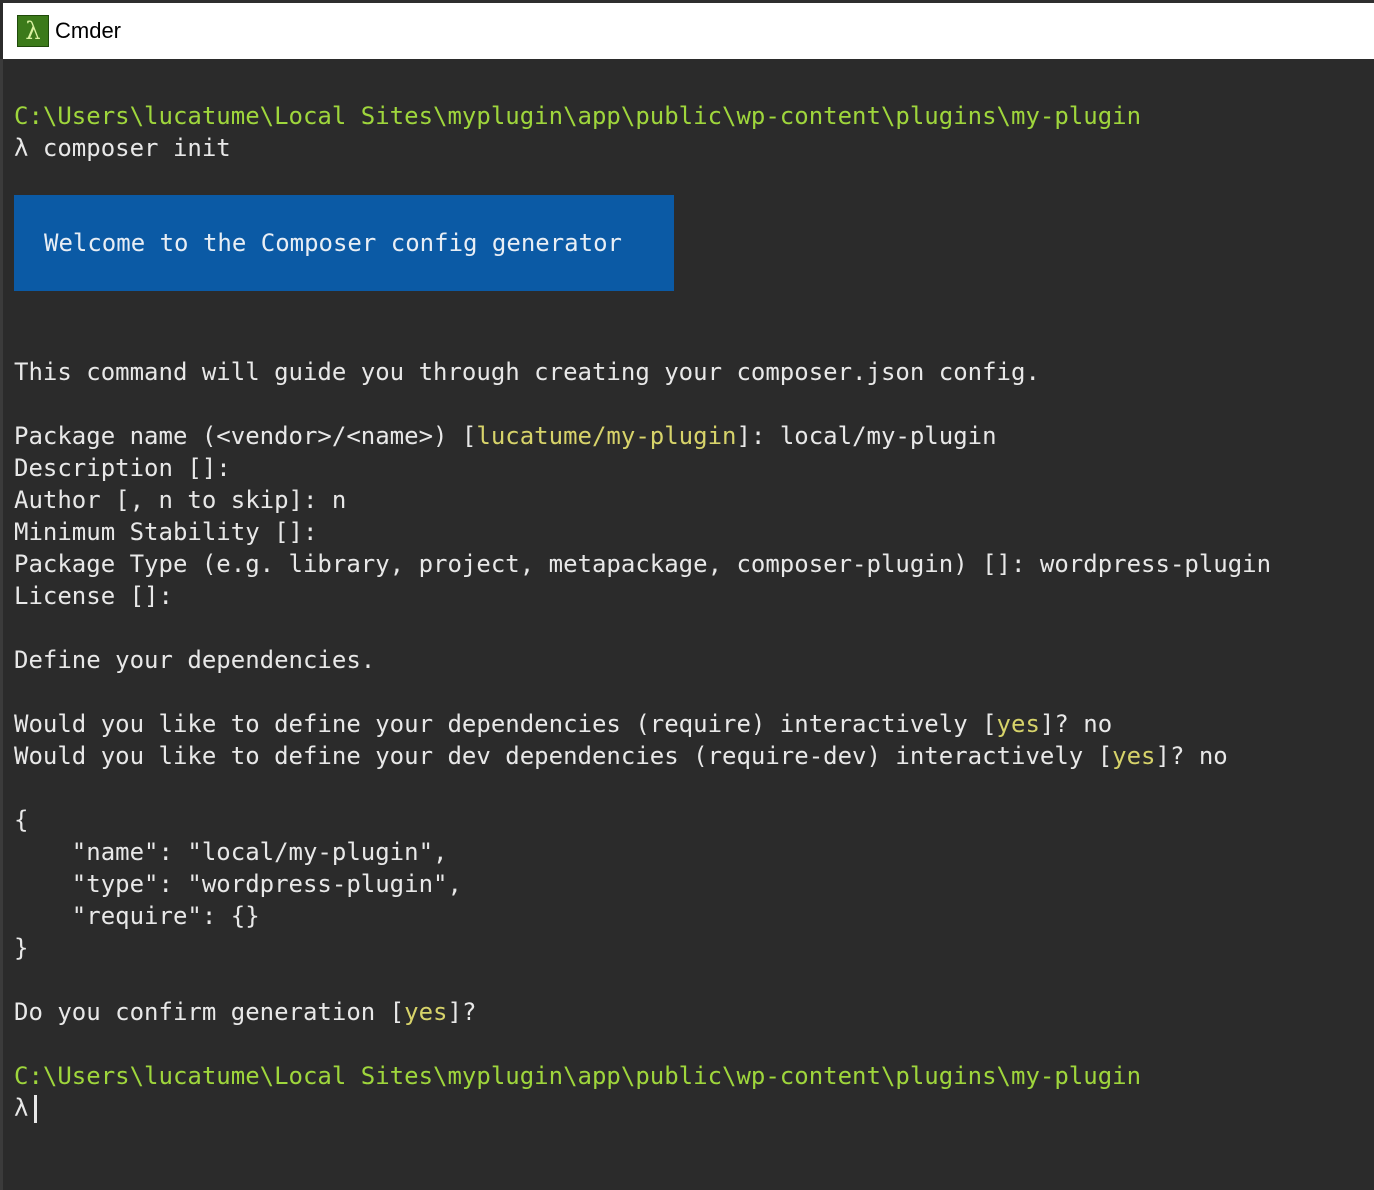  Describe the element at coordinates (866, 436) in the screenshot. I see `package-name-suffix: ]: local/my-plugin` at that location.